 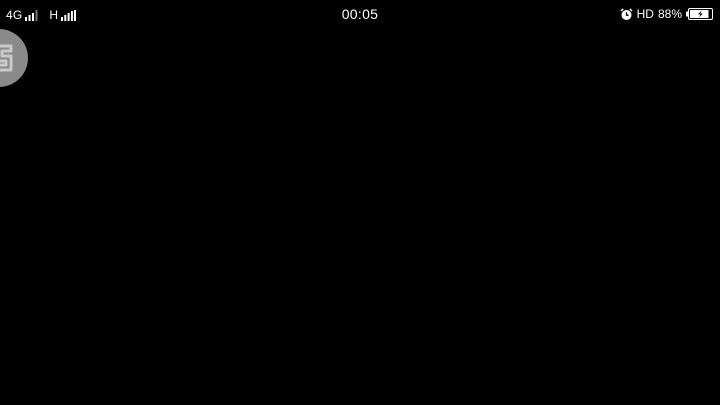 I want to click on battery-percent: 88%, so click(x=669, y=14).